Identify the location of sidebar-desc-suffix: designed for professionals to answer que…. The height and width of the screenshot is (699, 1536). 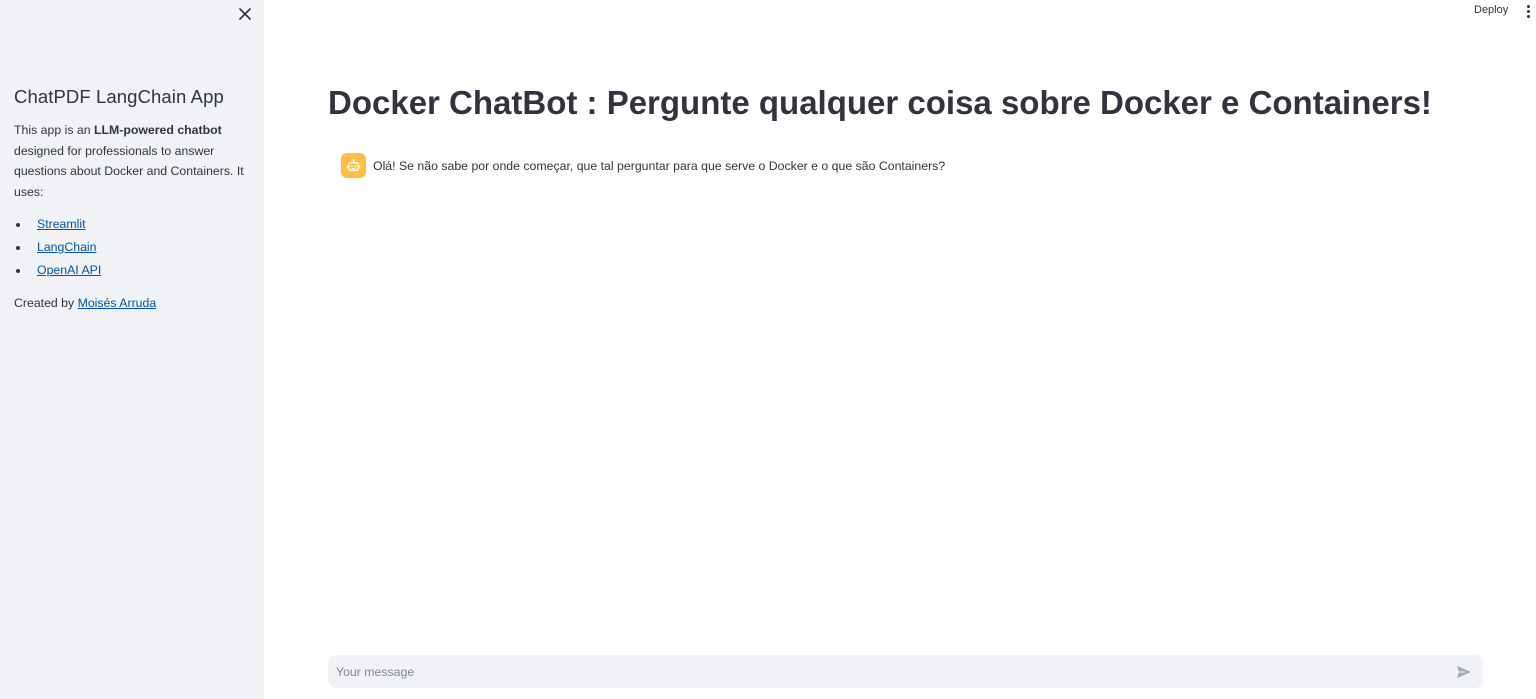
(129, 171).